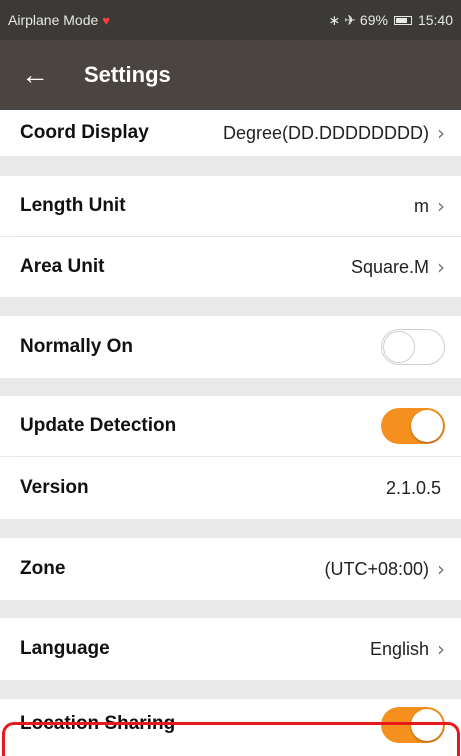 Image resolution: width=461 pixels, height=756 pixels. Describe the element at coordinates (98, 723) in the screenshot. I see `setting-label: Location Sharing` at that location.